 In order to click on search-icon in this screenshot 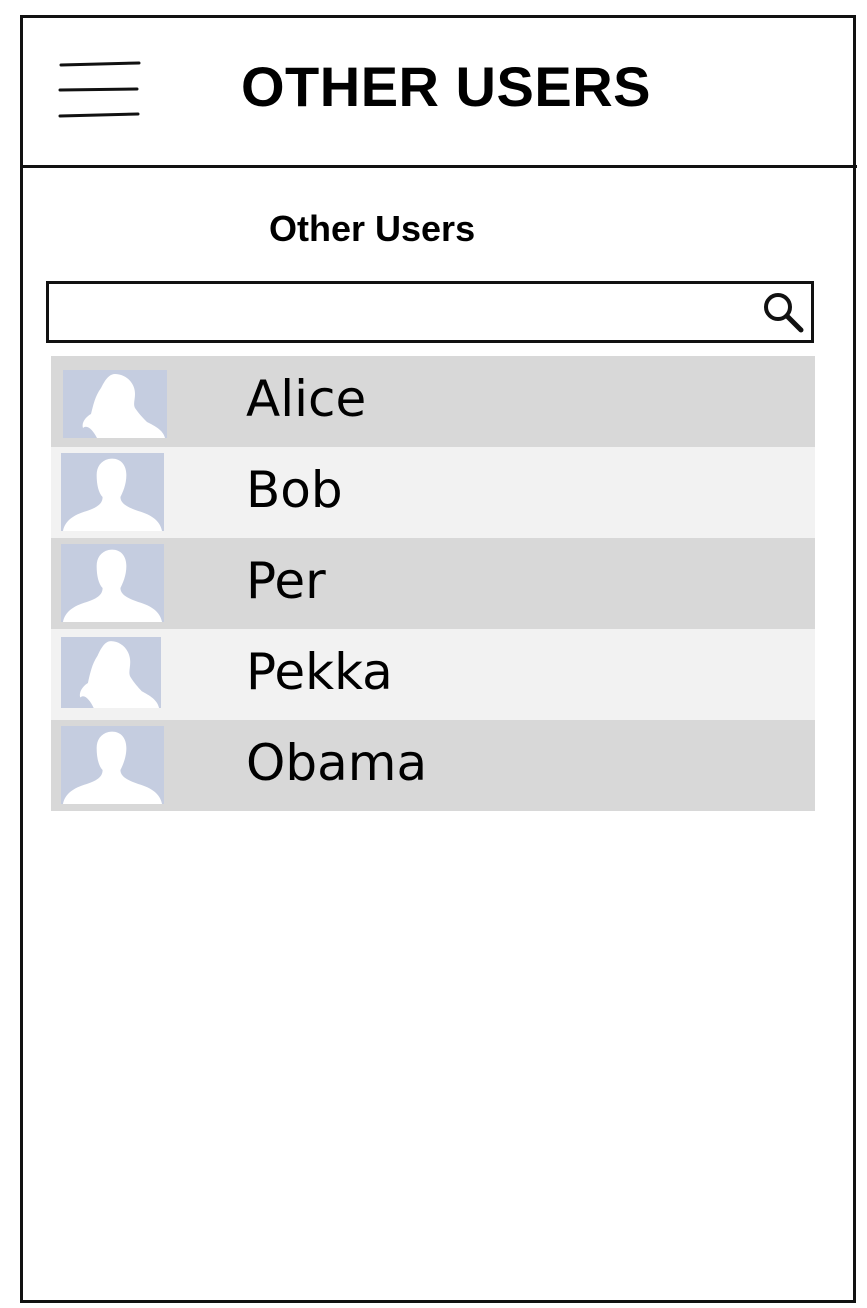, I will do `click(783, 312)`.